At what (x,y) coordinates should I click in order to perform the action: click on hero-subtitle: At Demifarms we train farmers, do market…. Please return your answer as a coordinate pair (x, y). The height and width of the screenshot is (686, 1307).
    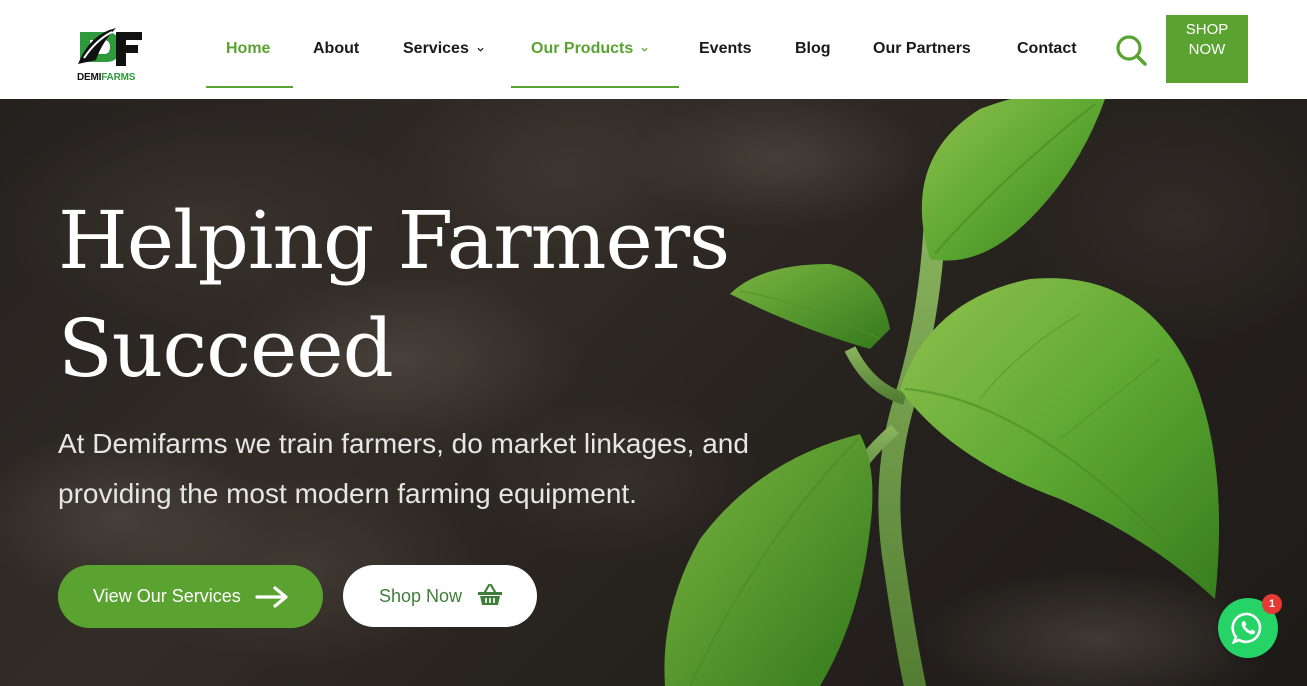
    Looking at the image, I should click on (403, 468).